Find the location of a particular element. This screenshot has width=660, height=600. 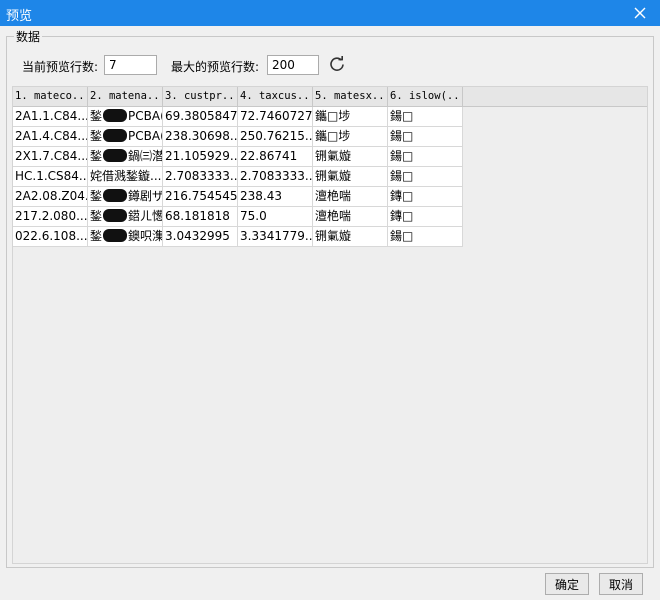

close-button is located at coordinates (640, 13).